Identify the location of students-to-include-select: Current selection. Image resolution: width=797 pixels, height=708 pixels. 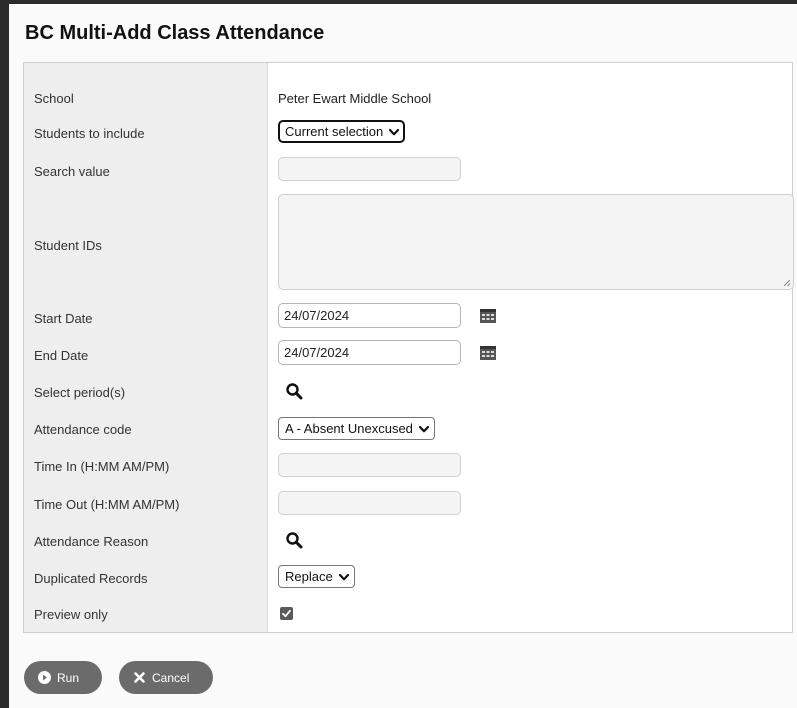
(342, 131).